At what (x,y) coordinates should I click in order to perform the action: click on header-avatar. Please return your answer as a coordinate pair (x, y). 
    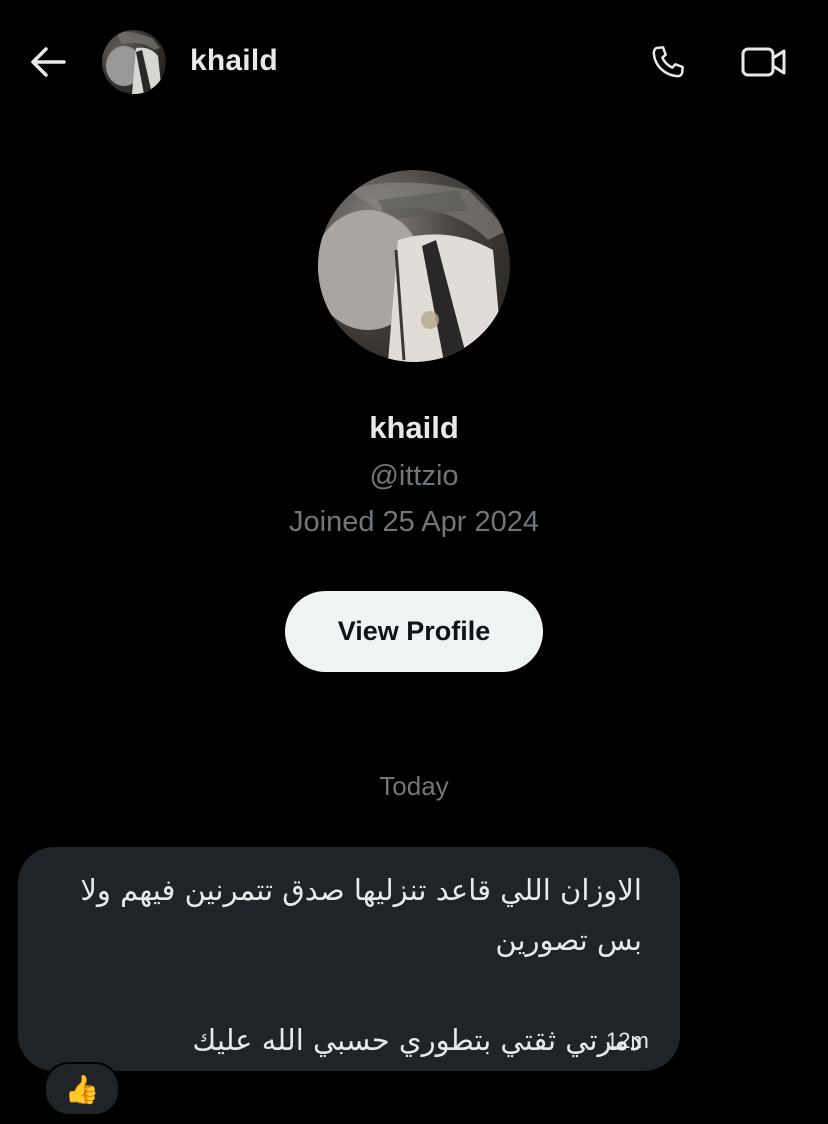
    Looking at the image, I should click on (134, 62).